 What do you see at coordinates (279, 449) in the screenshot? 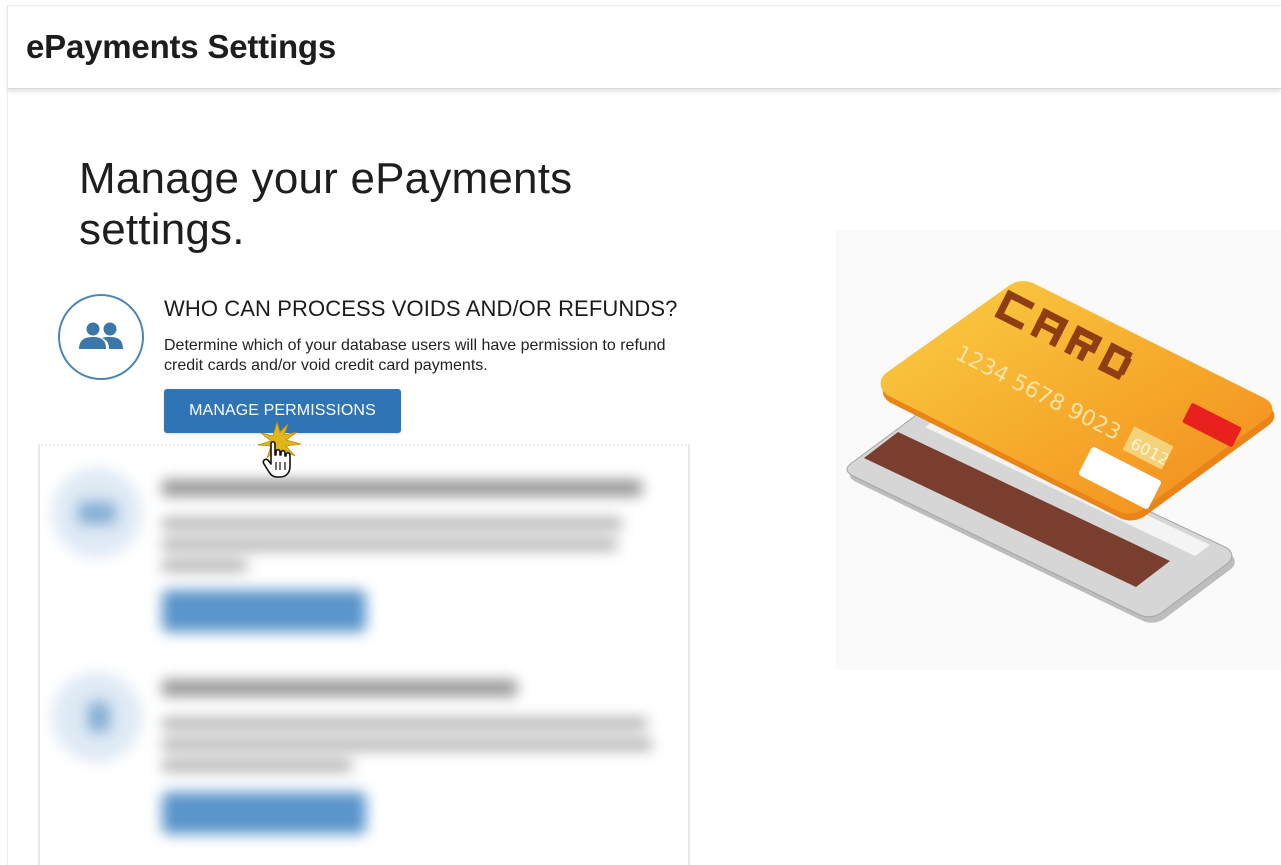
I see `hand-pointer-cursor-icon` at bounding box center [279, 449].